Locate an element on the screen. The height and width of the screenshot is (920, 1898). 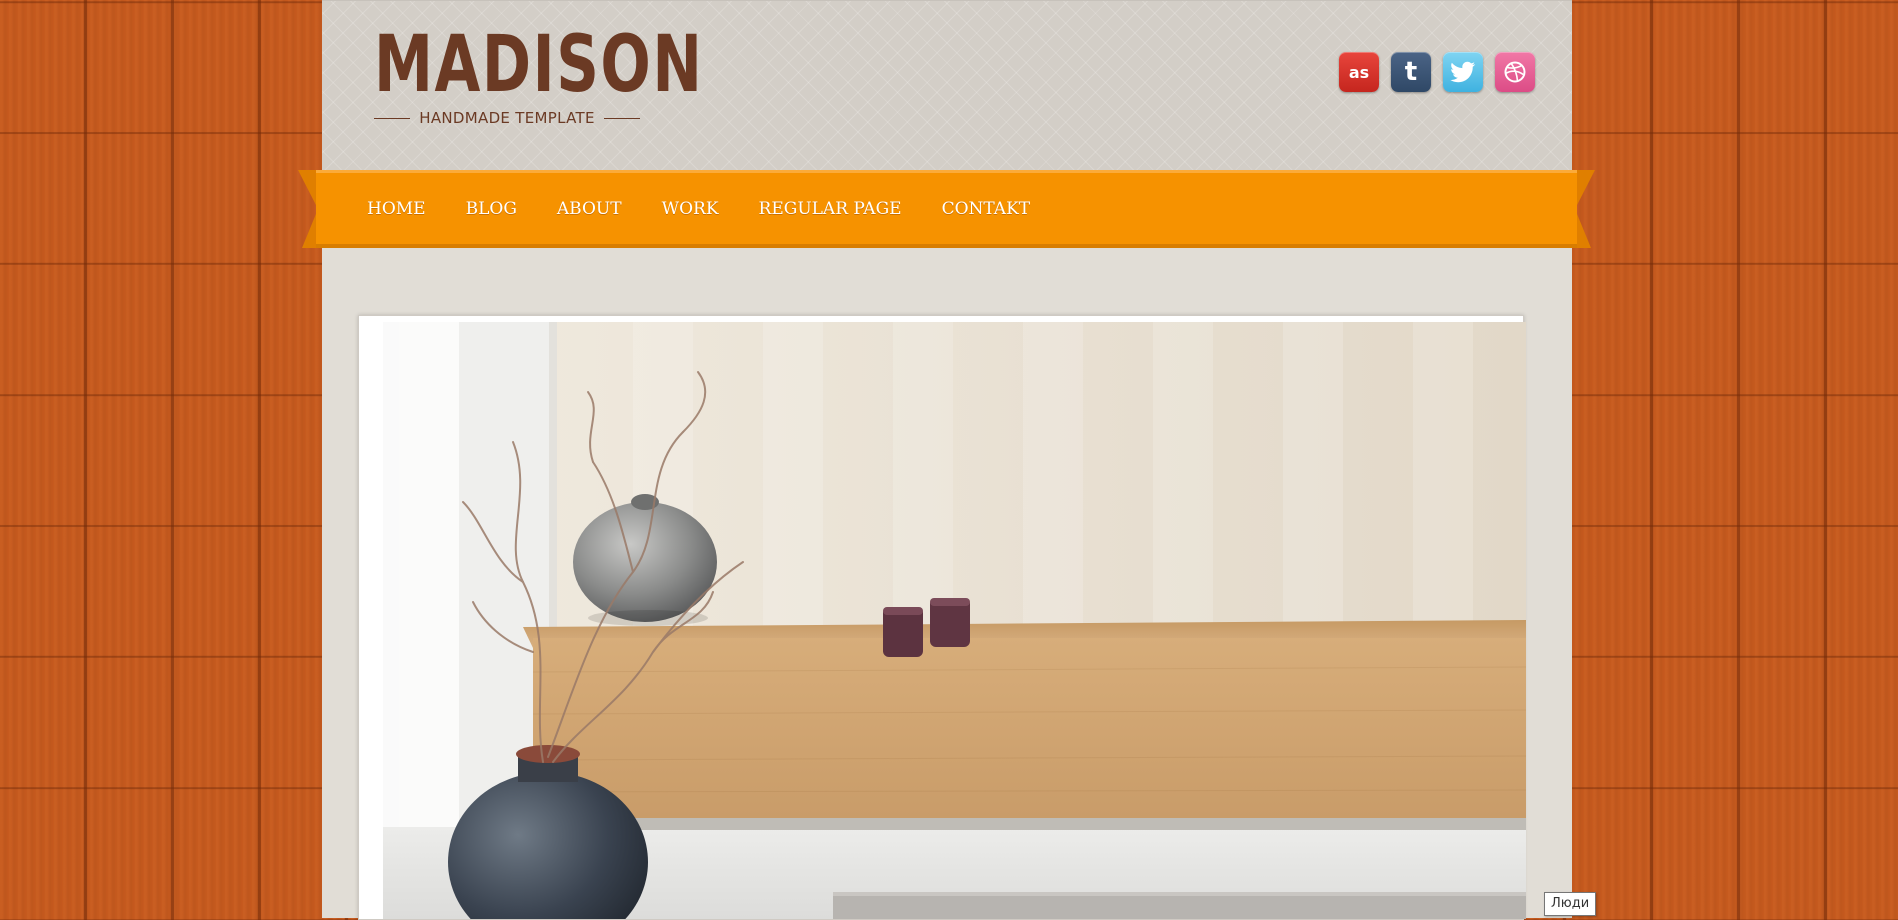
tumblr-icon: t is located at coordinates (1411, 72).